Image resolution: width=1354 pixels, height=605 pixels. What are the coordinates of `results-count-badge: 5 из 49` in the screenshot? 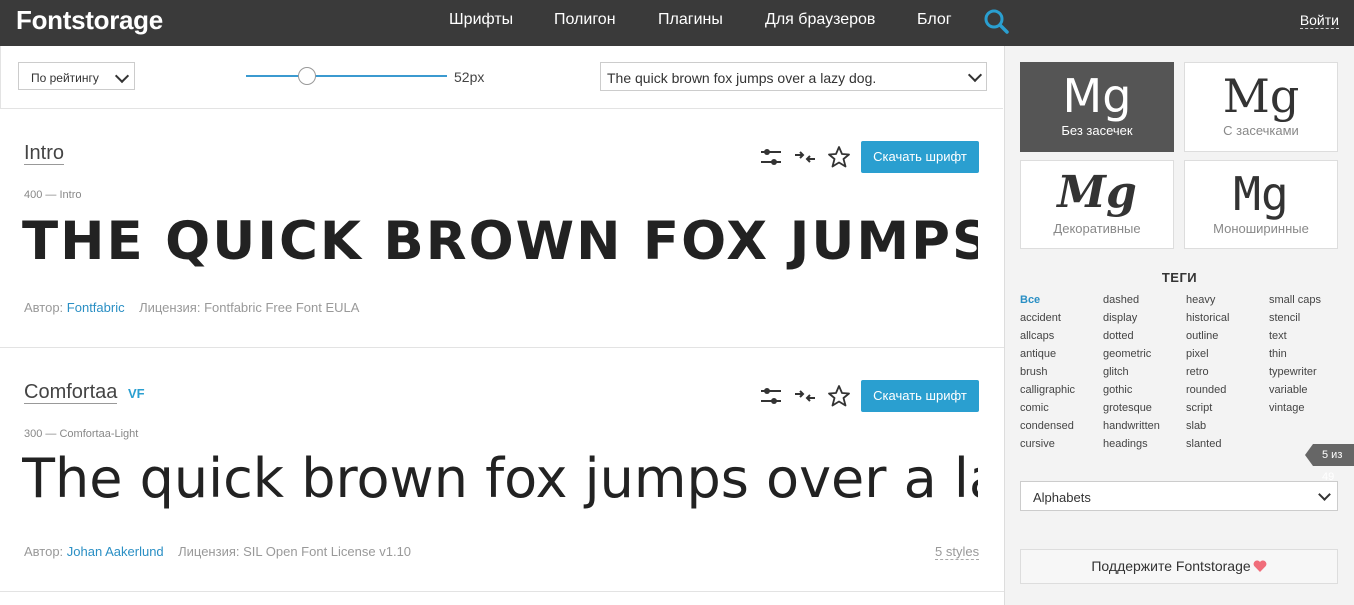 It's located at (1329, 463).